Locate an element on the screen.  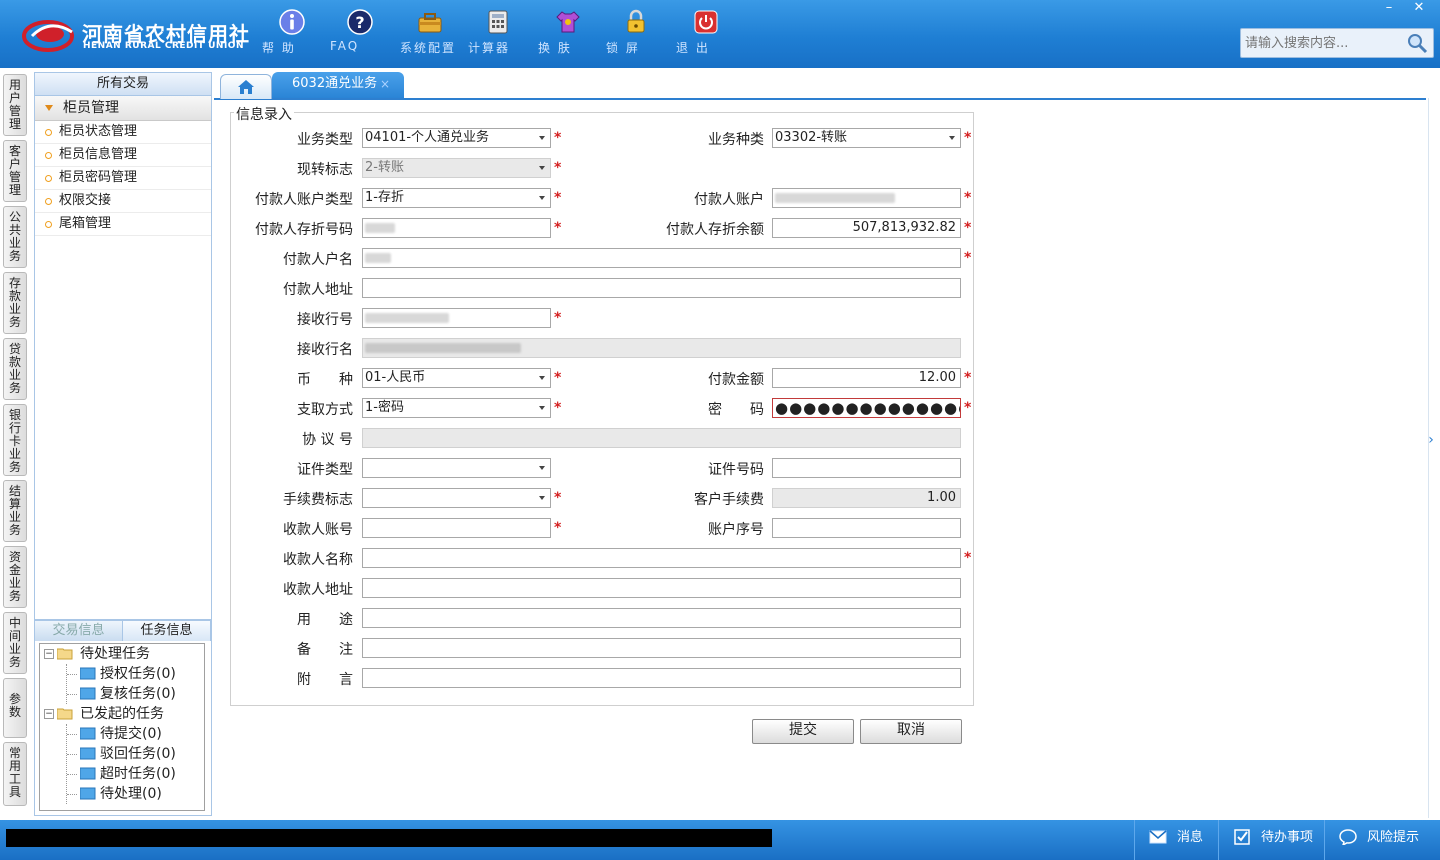
minimize-button: – is located at coordinates (1389, 9).